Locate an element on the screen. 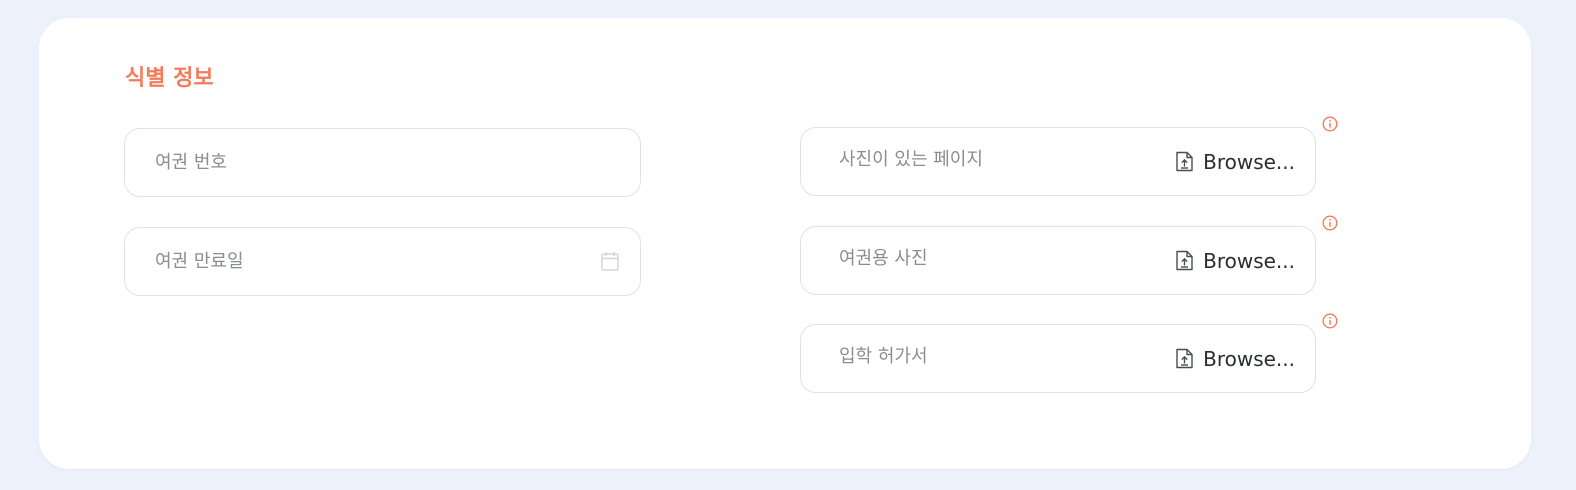 The height and width of the screenshot is (490, 1576). passport-photo-placeholder: 여권용 사진 is located at coordinates (883, 258).